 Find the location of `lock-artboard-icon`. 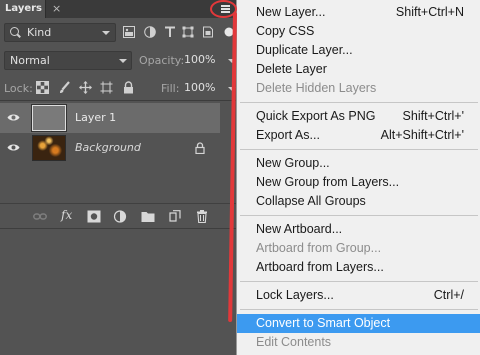

lock-artboard-icon is located at coordinates (106, 87).